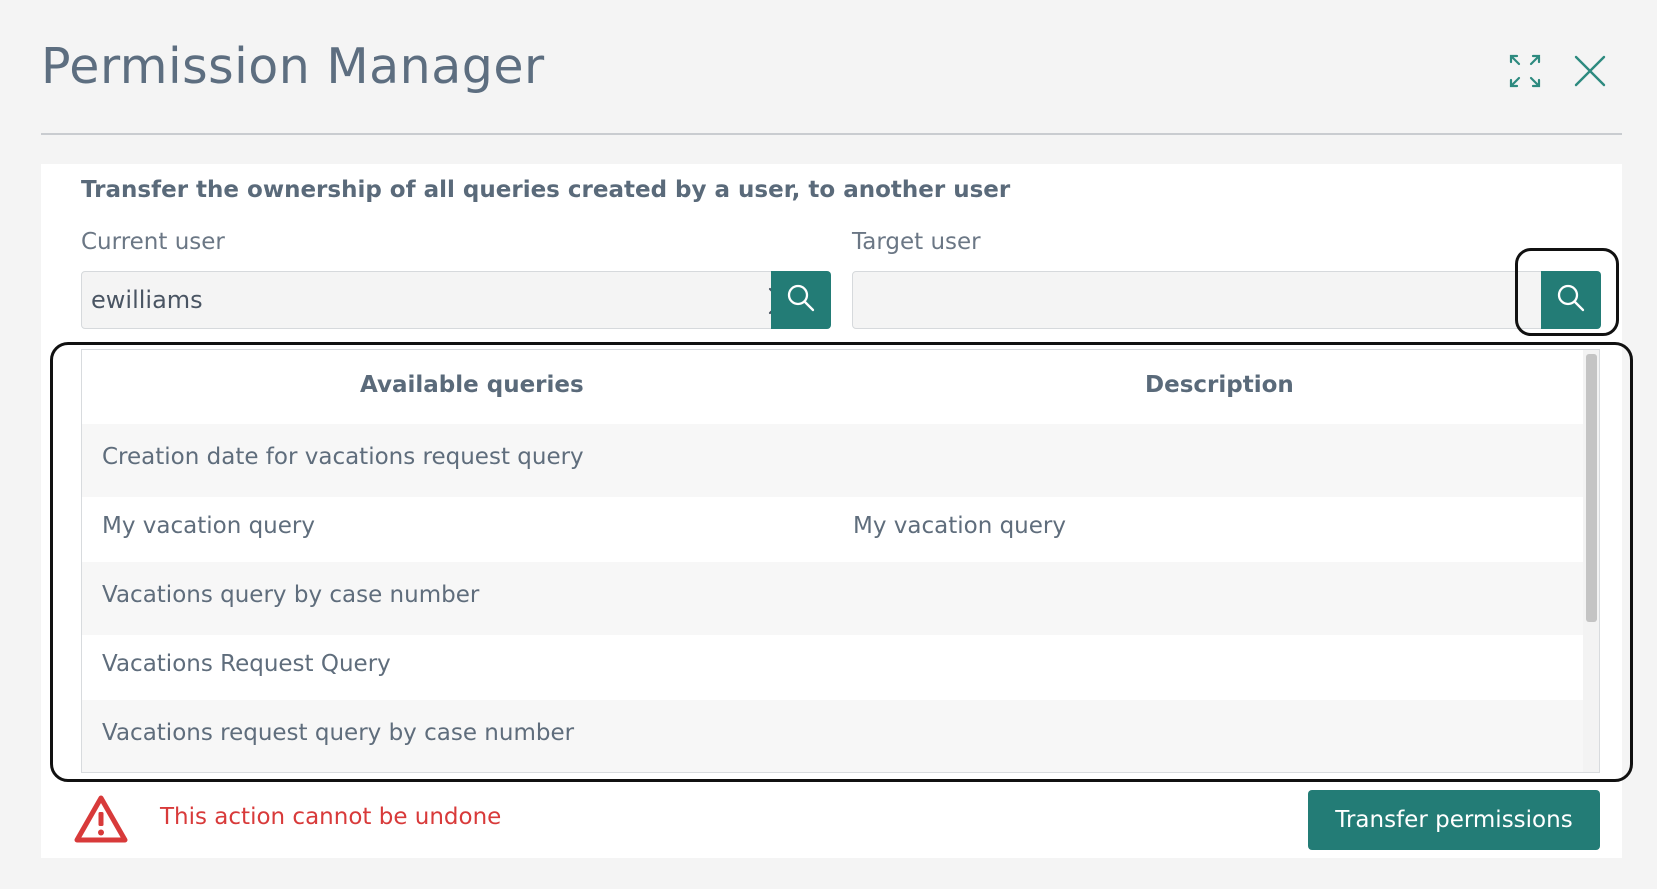 Image resolution: width=1657 pixels, height=889 pixels. I want to click on query-name: Vacations Request Query, so click(246, 664).